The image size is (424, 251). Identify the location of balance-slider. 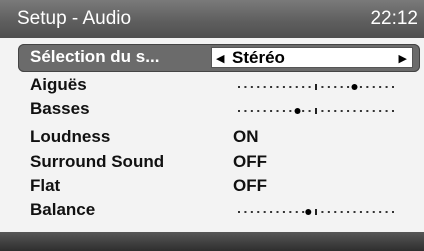
(316, 212).